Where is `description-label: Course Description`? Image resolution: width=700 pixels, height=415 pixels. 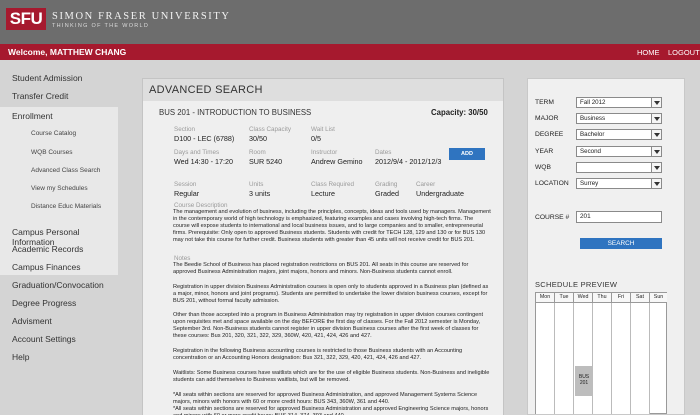
description-label: Course Description is located at coordinates (201, 205).